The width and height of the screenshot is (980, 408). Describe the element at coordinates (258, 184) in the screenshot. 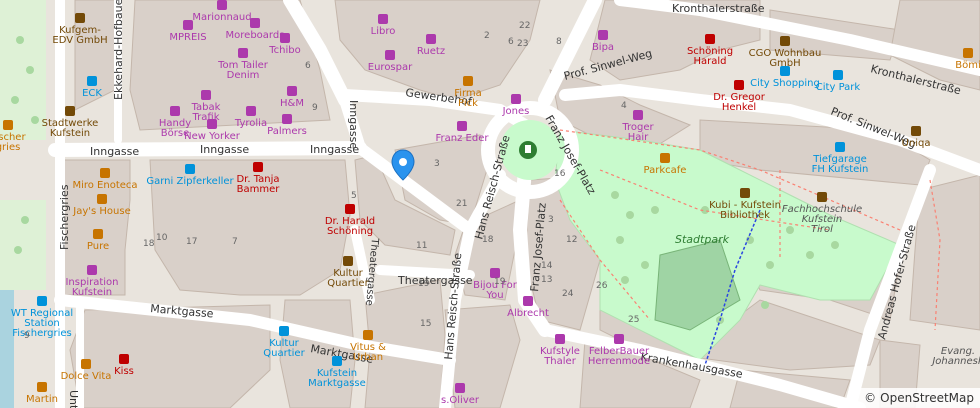

I see `poi-label: Dr. Tanja Bammer` at that location.